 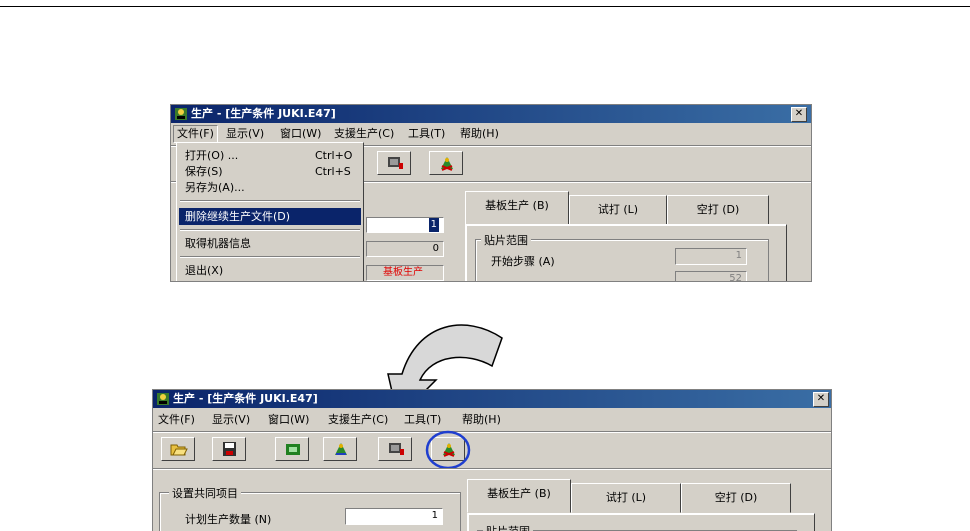 What do you see at coordinates (218, 243) in the screenshot?
I see `menu-item-label: 取得机器信息` at bounding box center [218, 243].